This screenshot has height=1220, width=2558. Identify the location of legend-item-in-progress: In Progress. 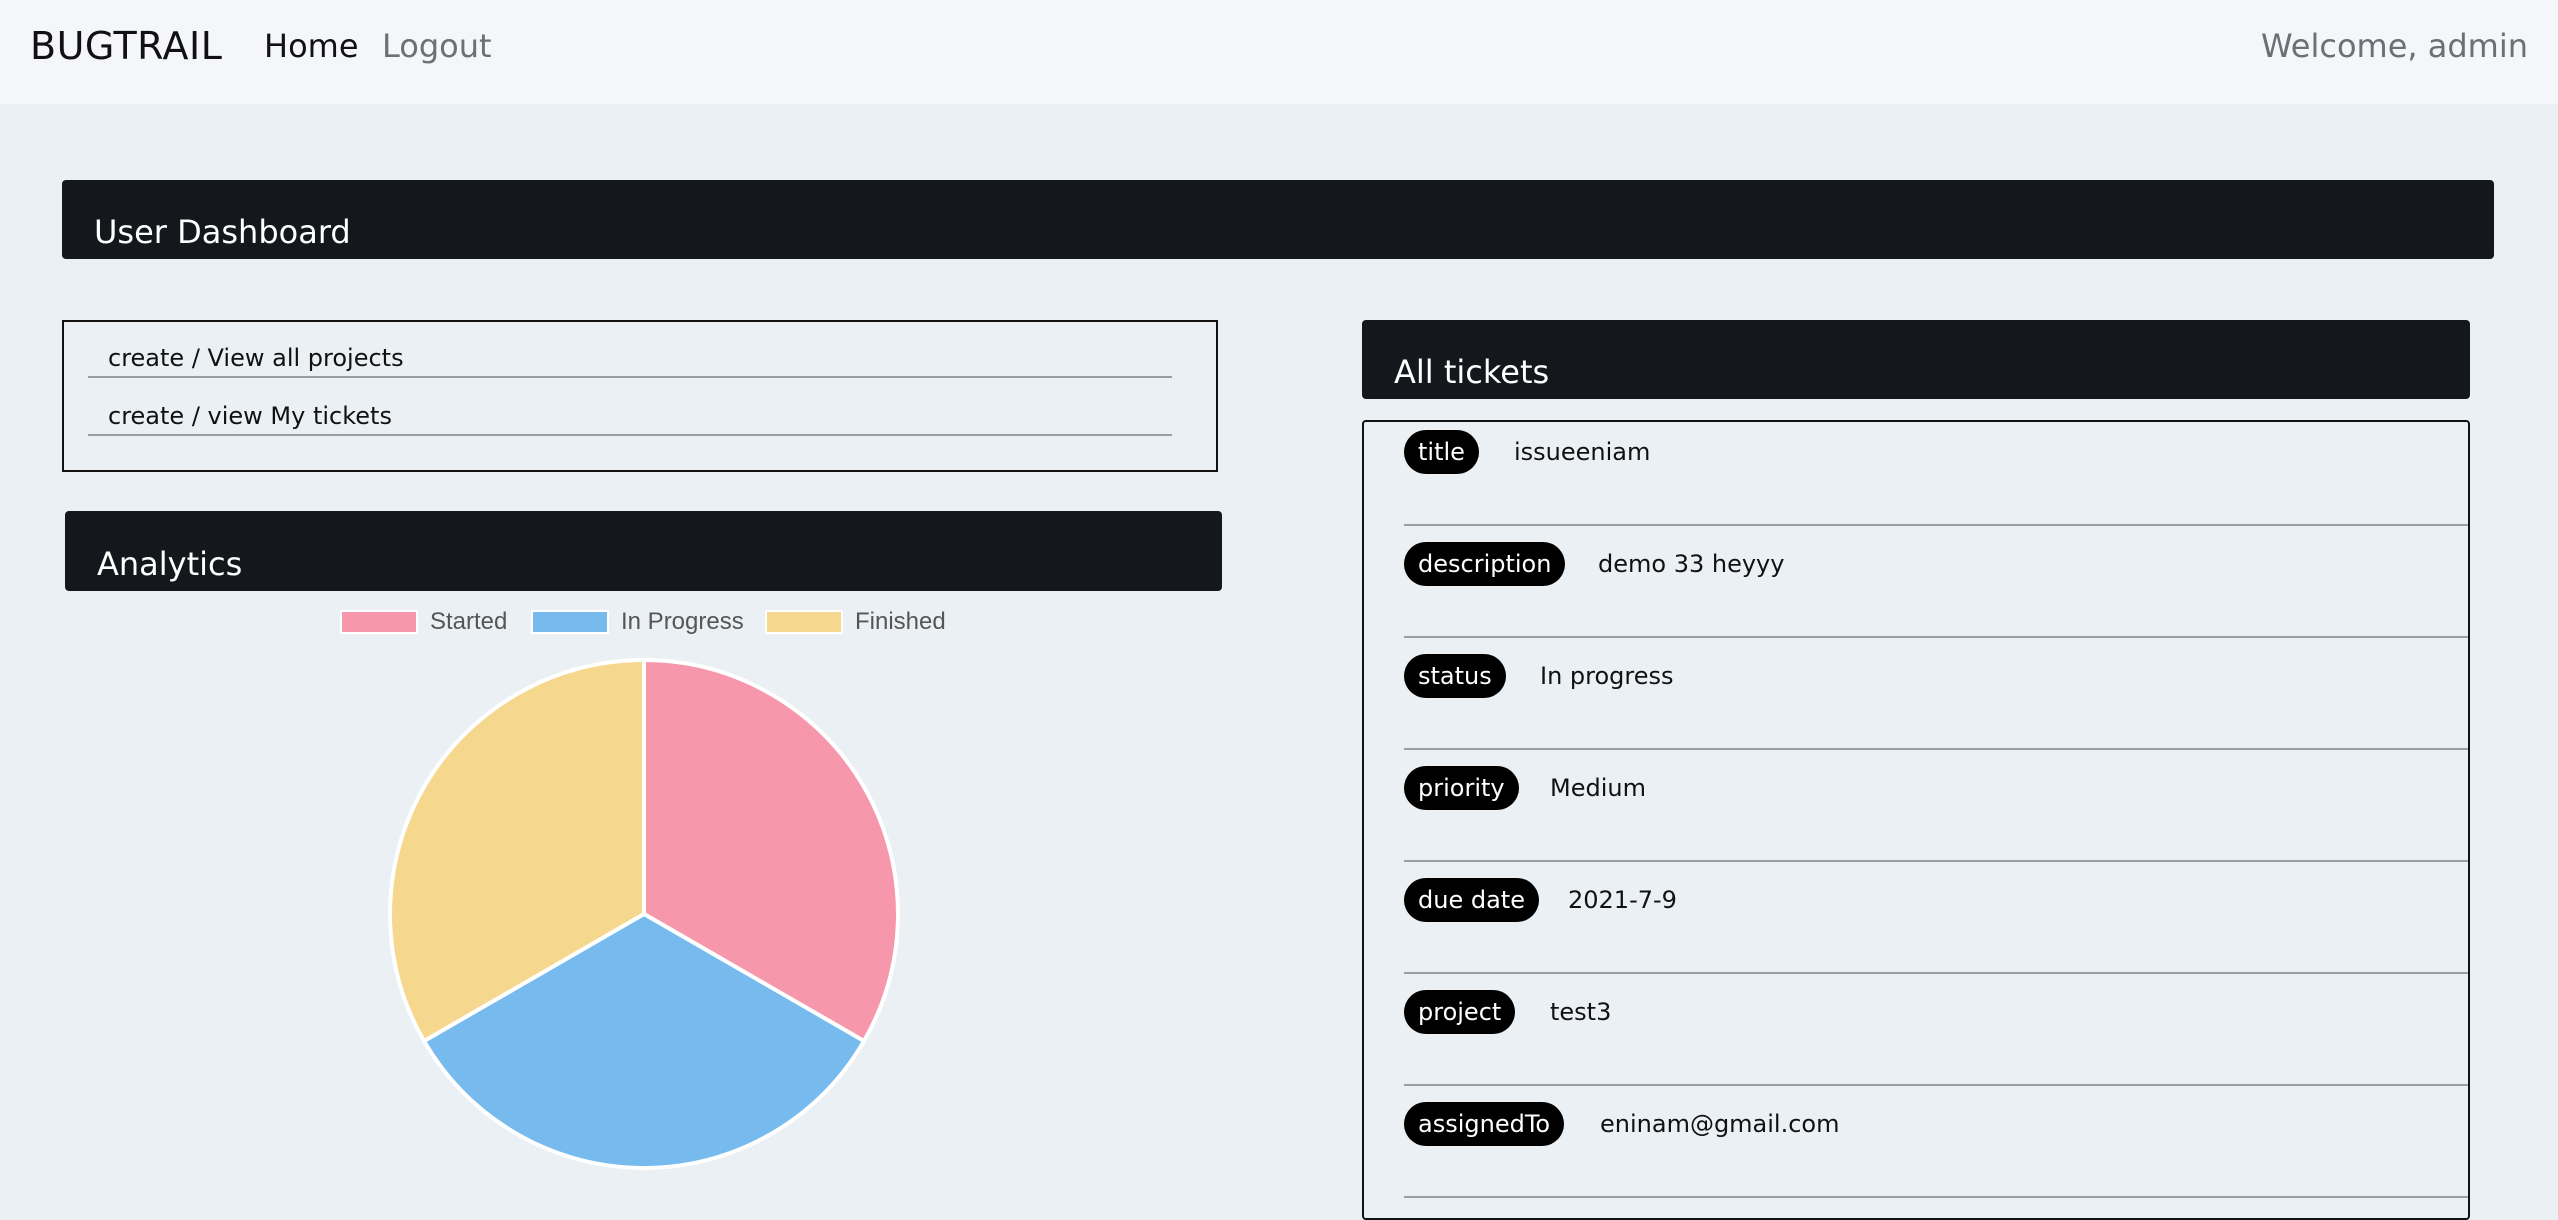
(637, 622).